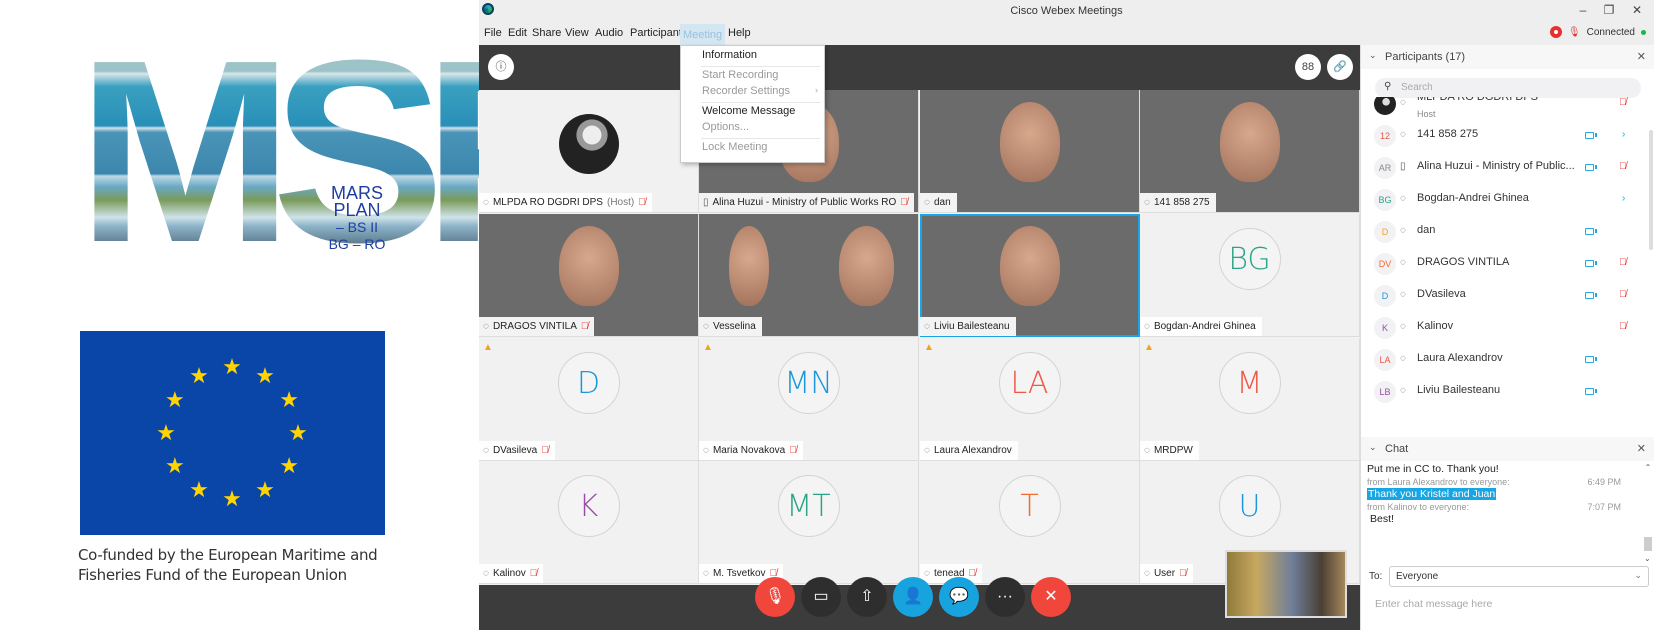 Image resolution: width=1654 pixels, height=630 pixels. Describe the element at coordinates (577, 33) in the screenshot. I see `menu-view: View` at that location.